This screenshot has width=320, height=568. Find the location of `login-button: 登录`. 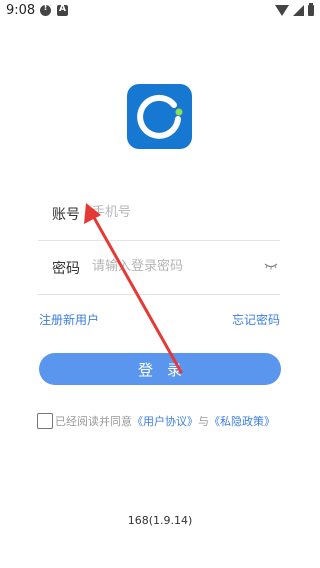

login-button: 登录 is located at coordinates (160, 369).